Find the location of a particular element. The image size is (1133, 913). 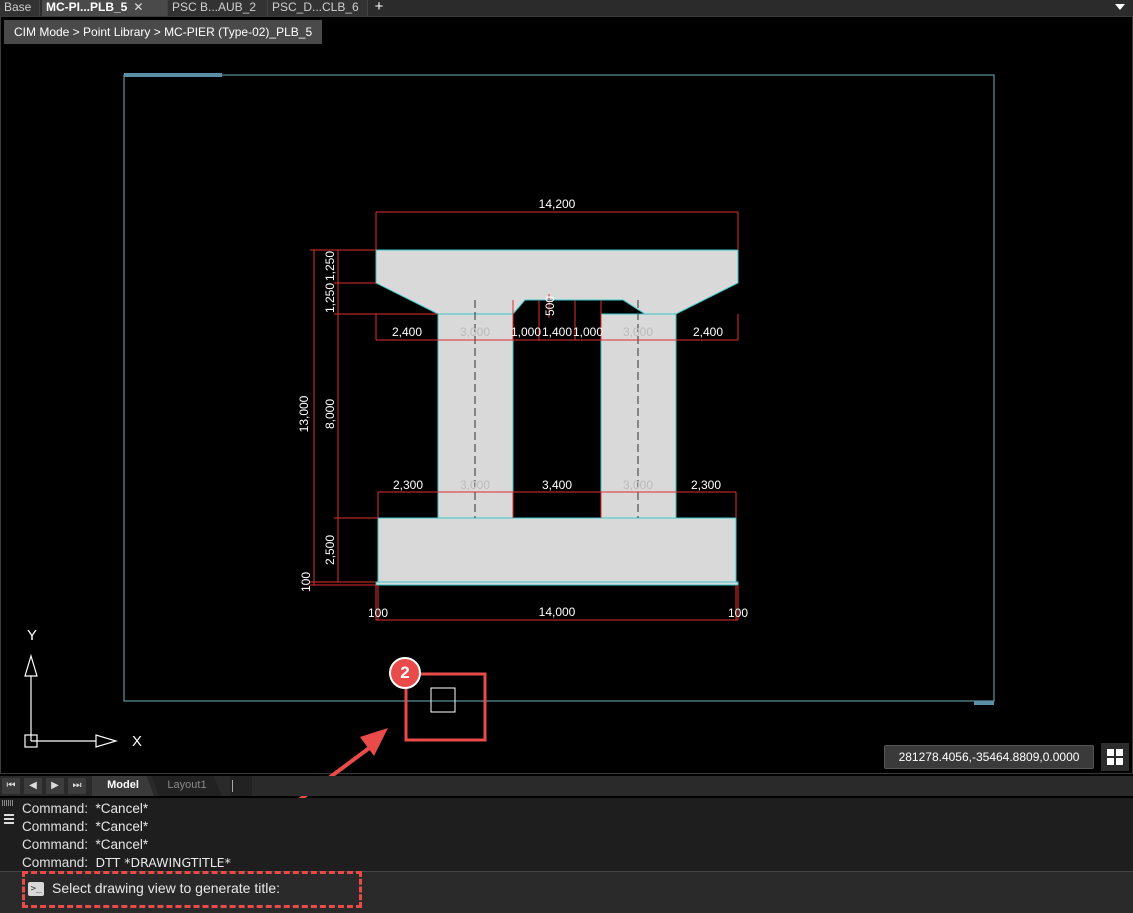

add-tab-button: + is located at coordinates (379, 8).